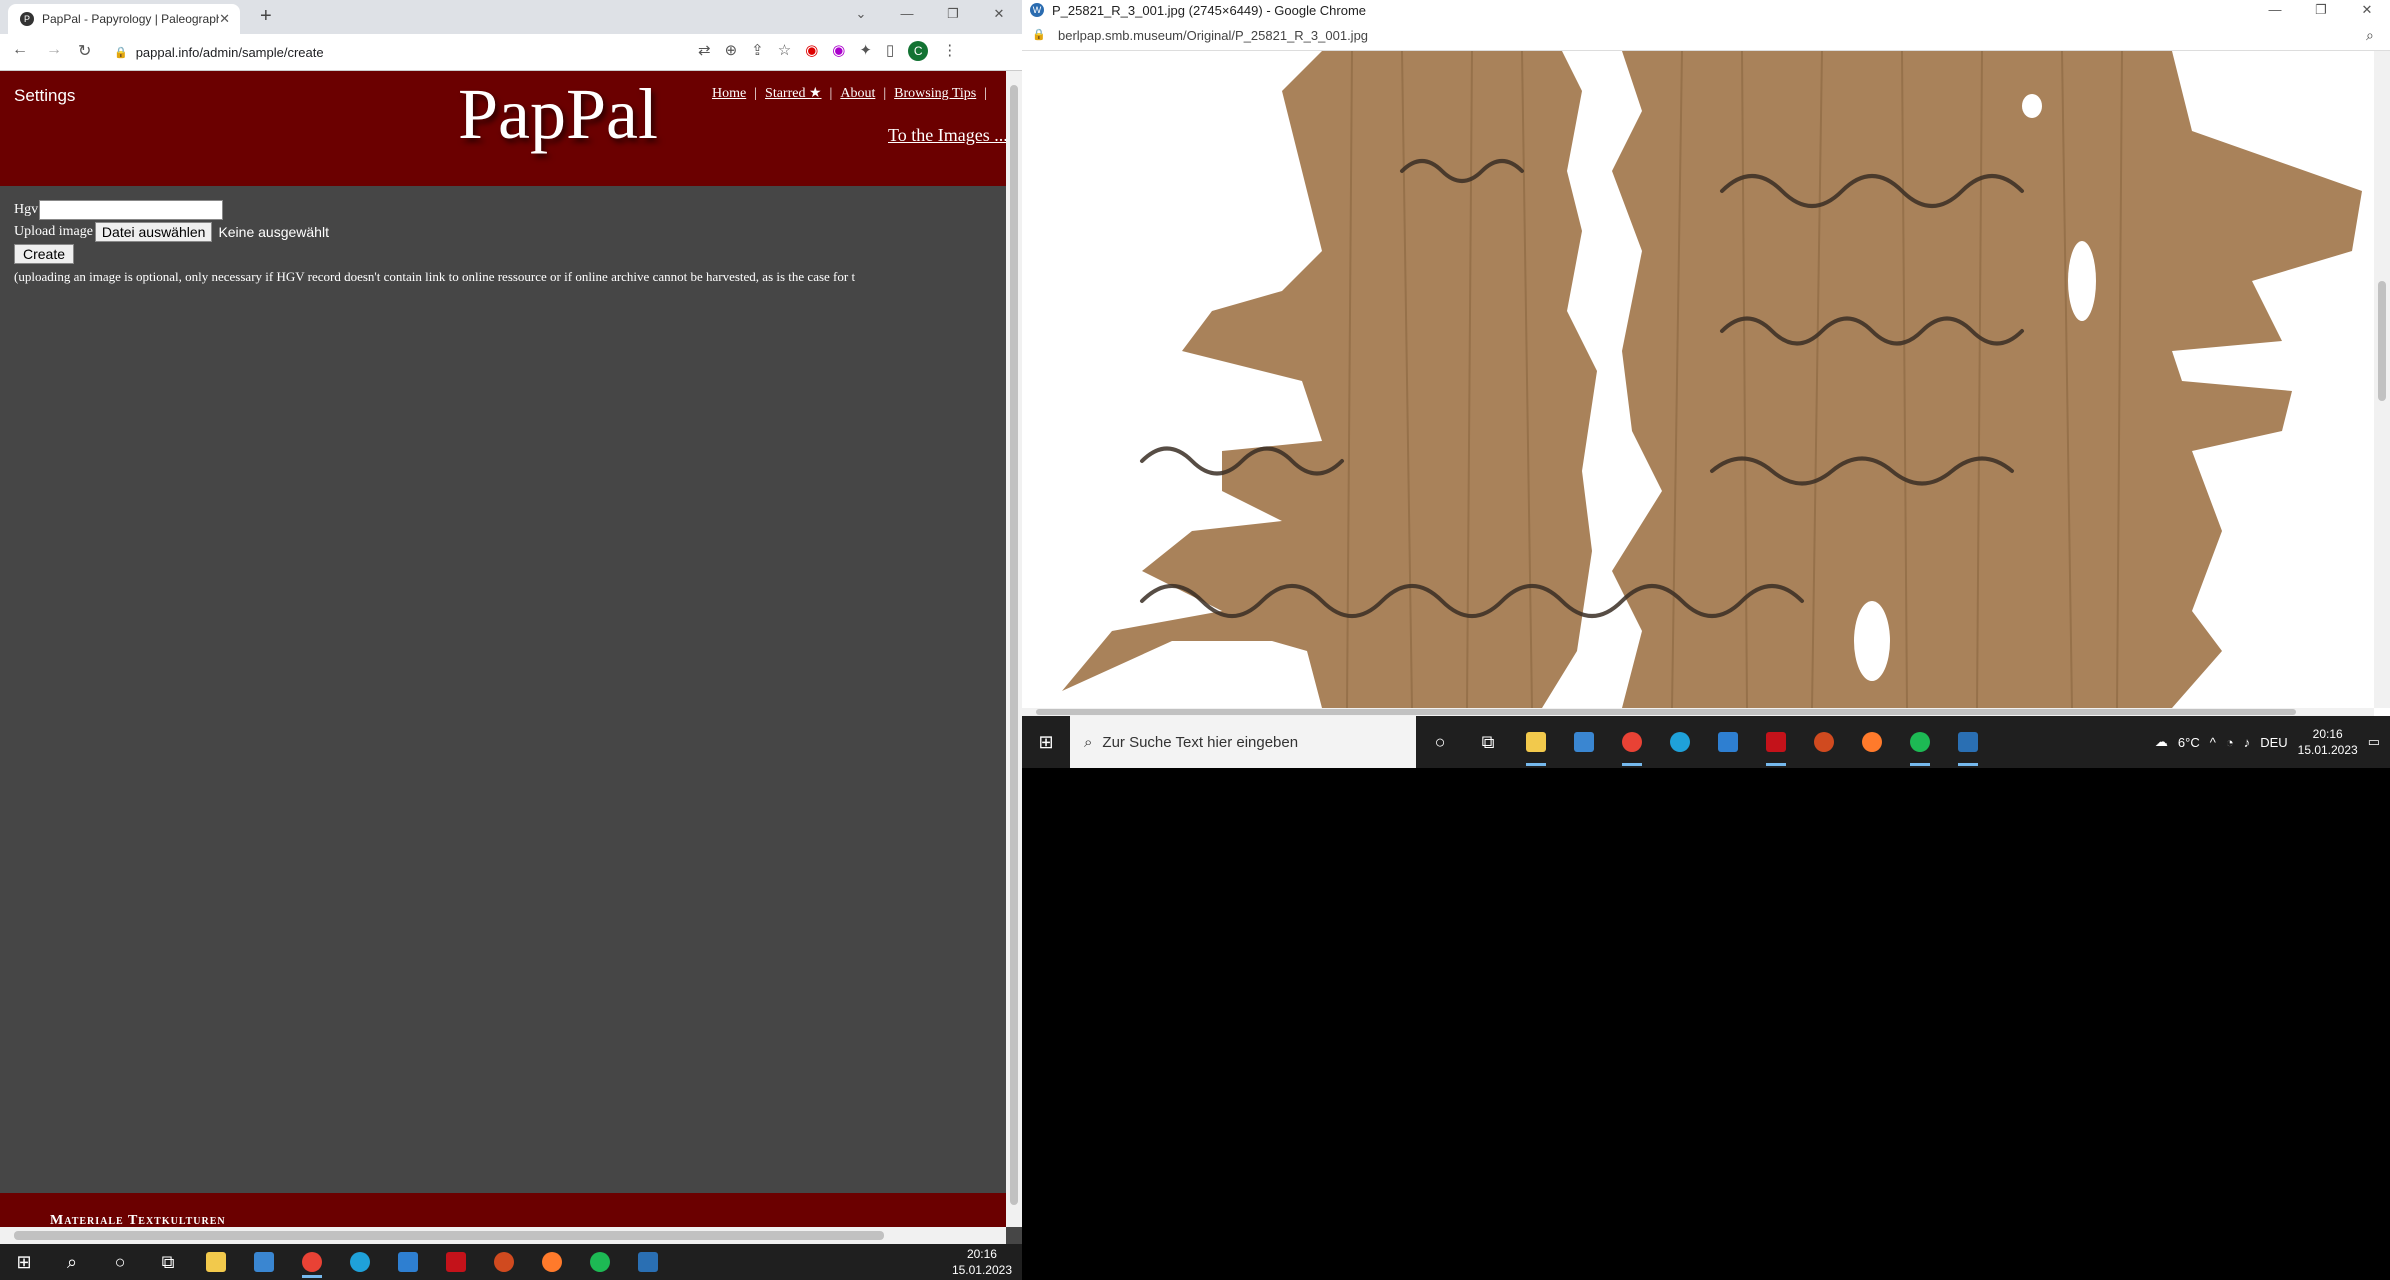  Describe the element at coordinates (2161, 742) in the screenshot. I see `weather-icon: ☁` at that location.